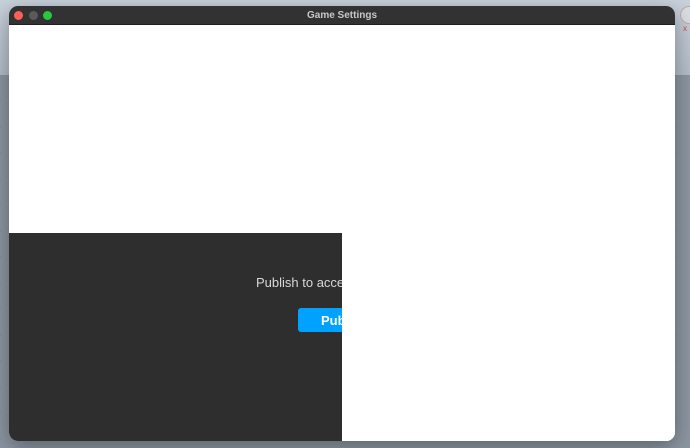 The image size is (690, 448). Describe the element at coordinates (685, 28) in the screenshot. I see `viewport-mark: x` at that location.